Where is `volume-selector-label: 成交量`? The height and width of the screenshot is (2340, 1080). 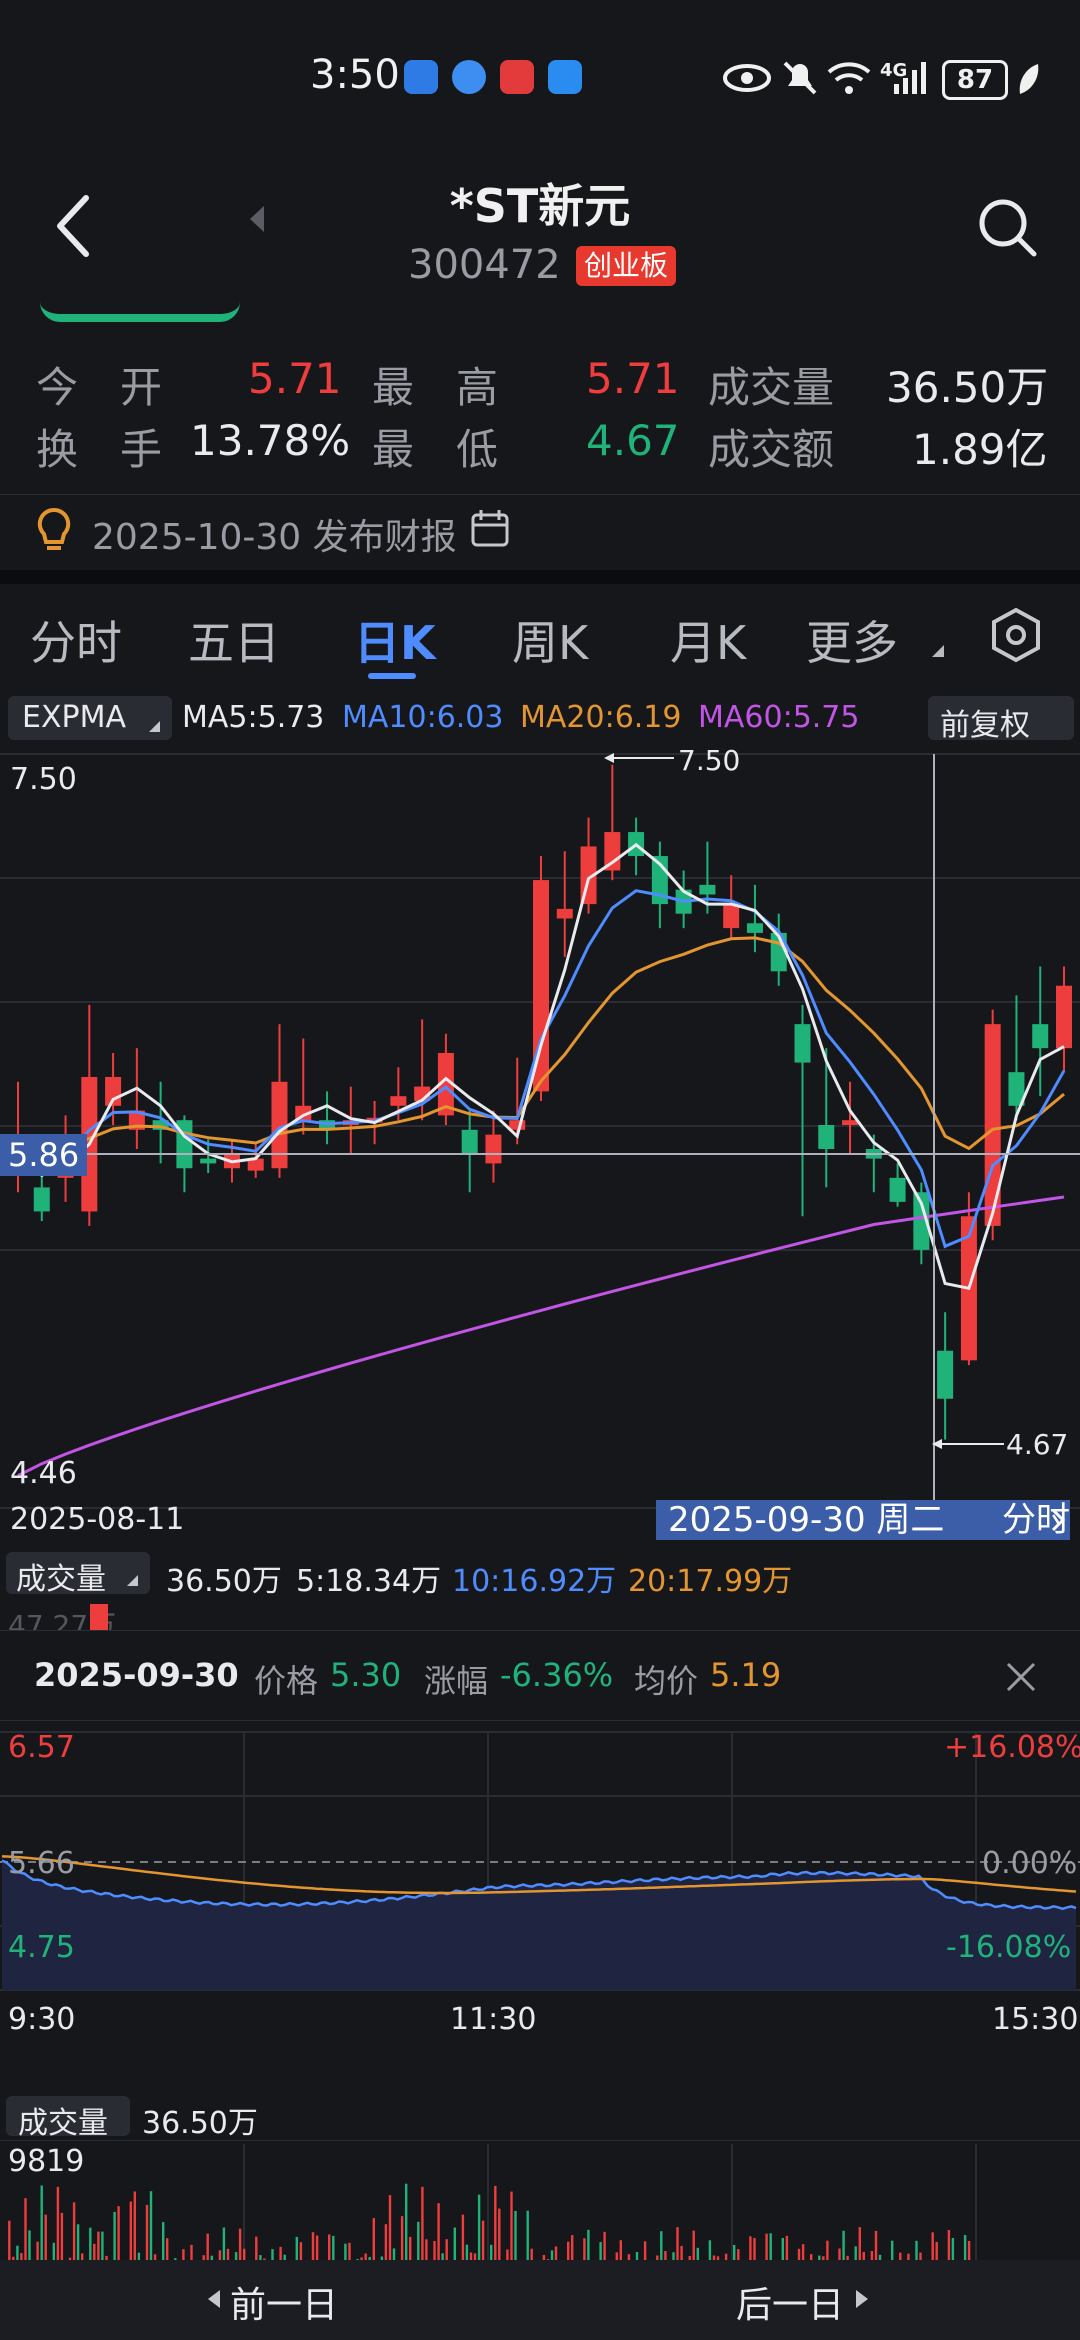
volume-selector-label: 成交量 is located at coordinates (61, 1579).